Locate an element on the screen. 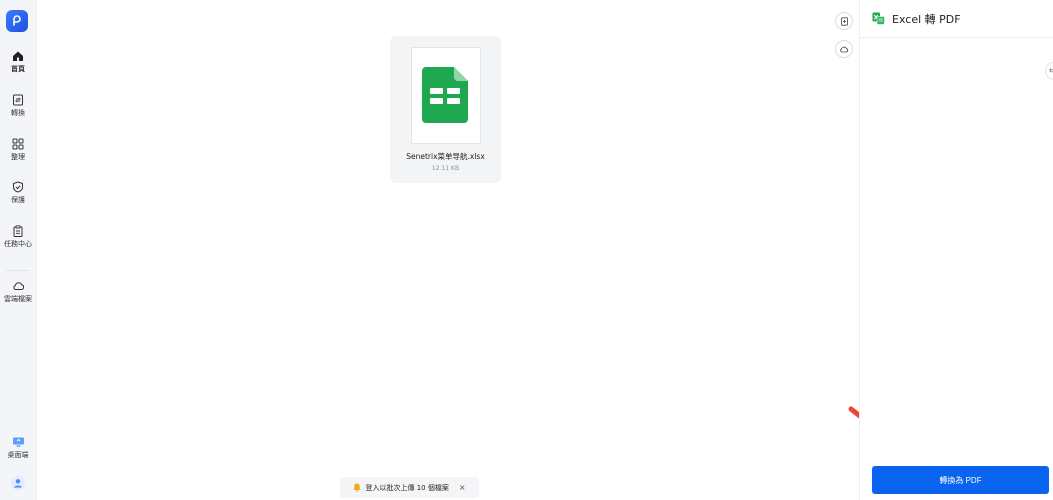  sidebar-item-label: 首頁 is located at coordinates (18, 69).